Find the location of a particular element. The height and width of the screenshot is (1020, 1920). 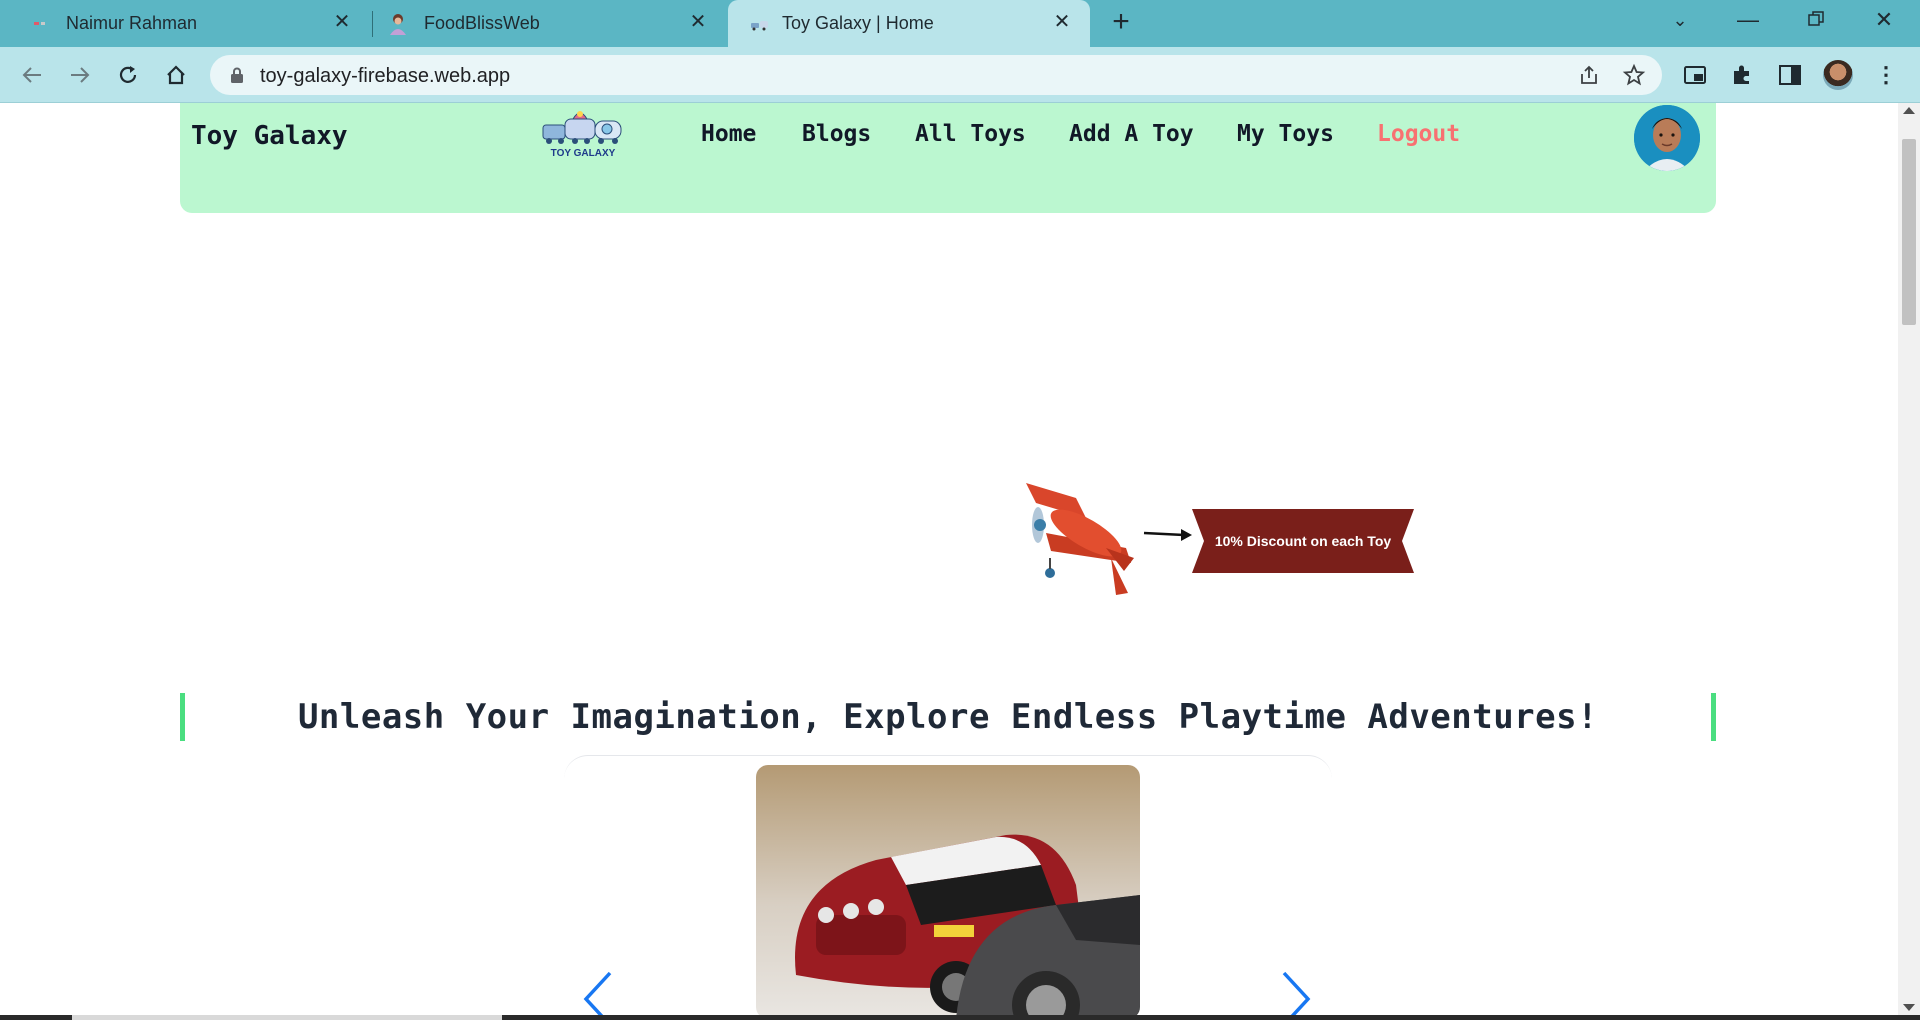

slider-next-arrow is located at coordinates (1296, 993).